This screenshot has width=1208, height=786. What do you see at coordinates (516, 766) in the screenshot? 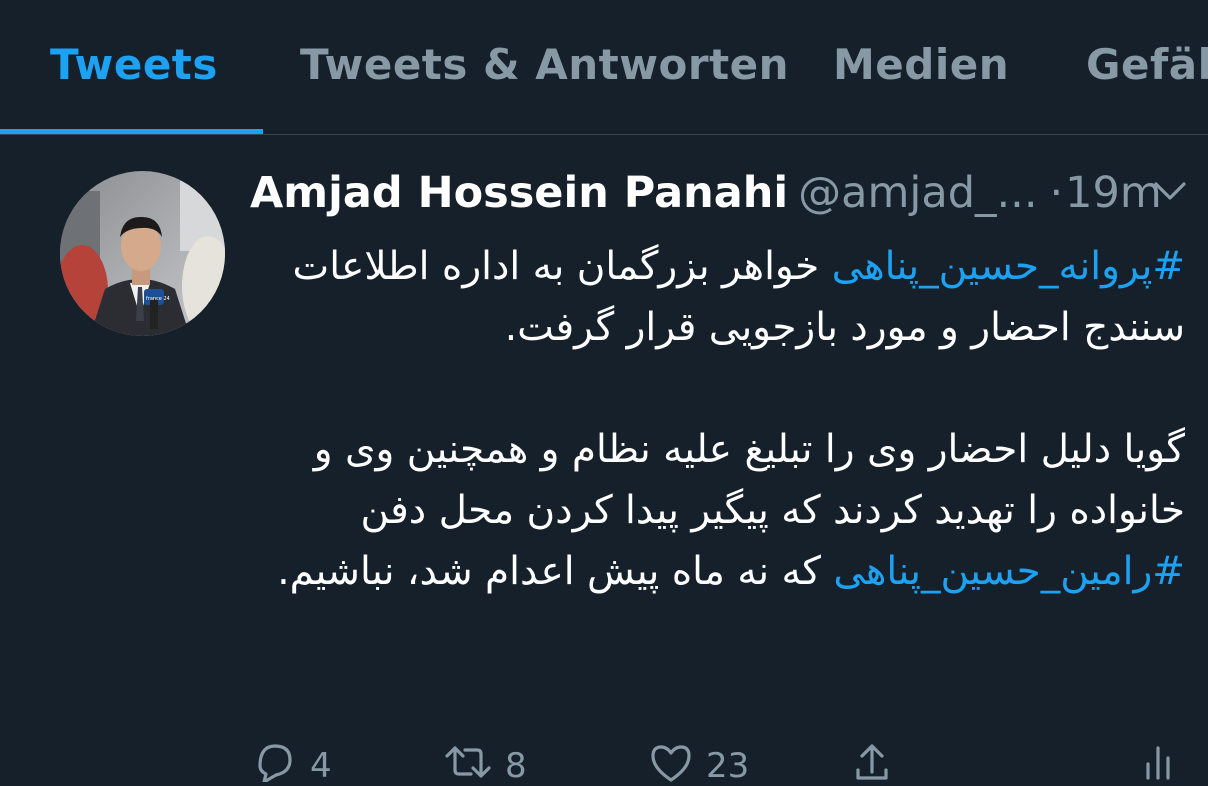
I see `retweet-count: 8` at bounding box center [516, 766].